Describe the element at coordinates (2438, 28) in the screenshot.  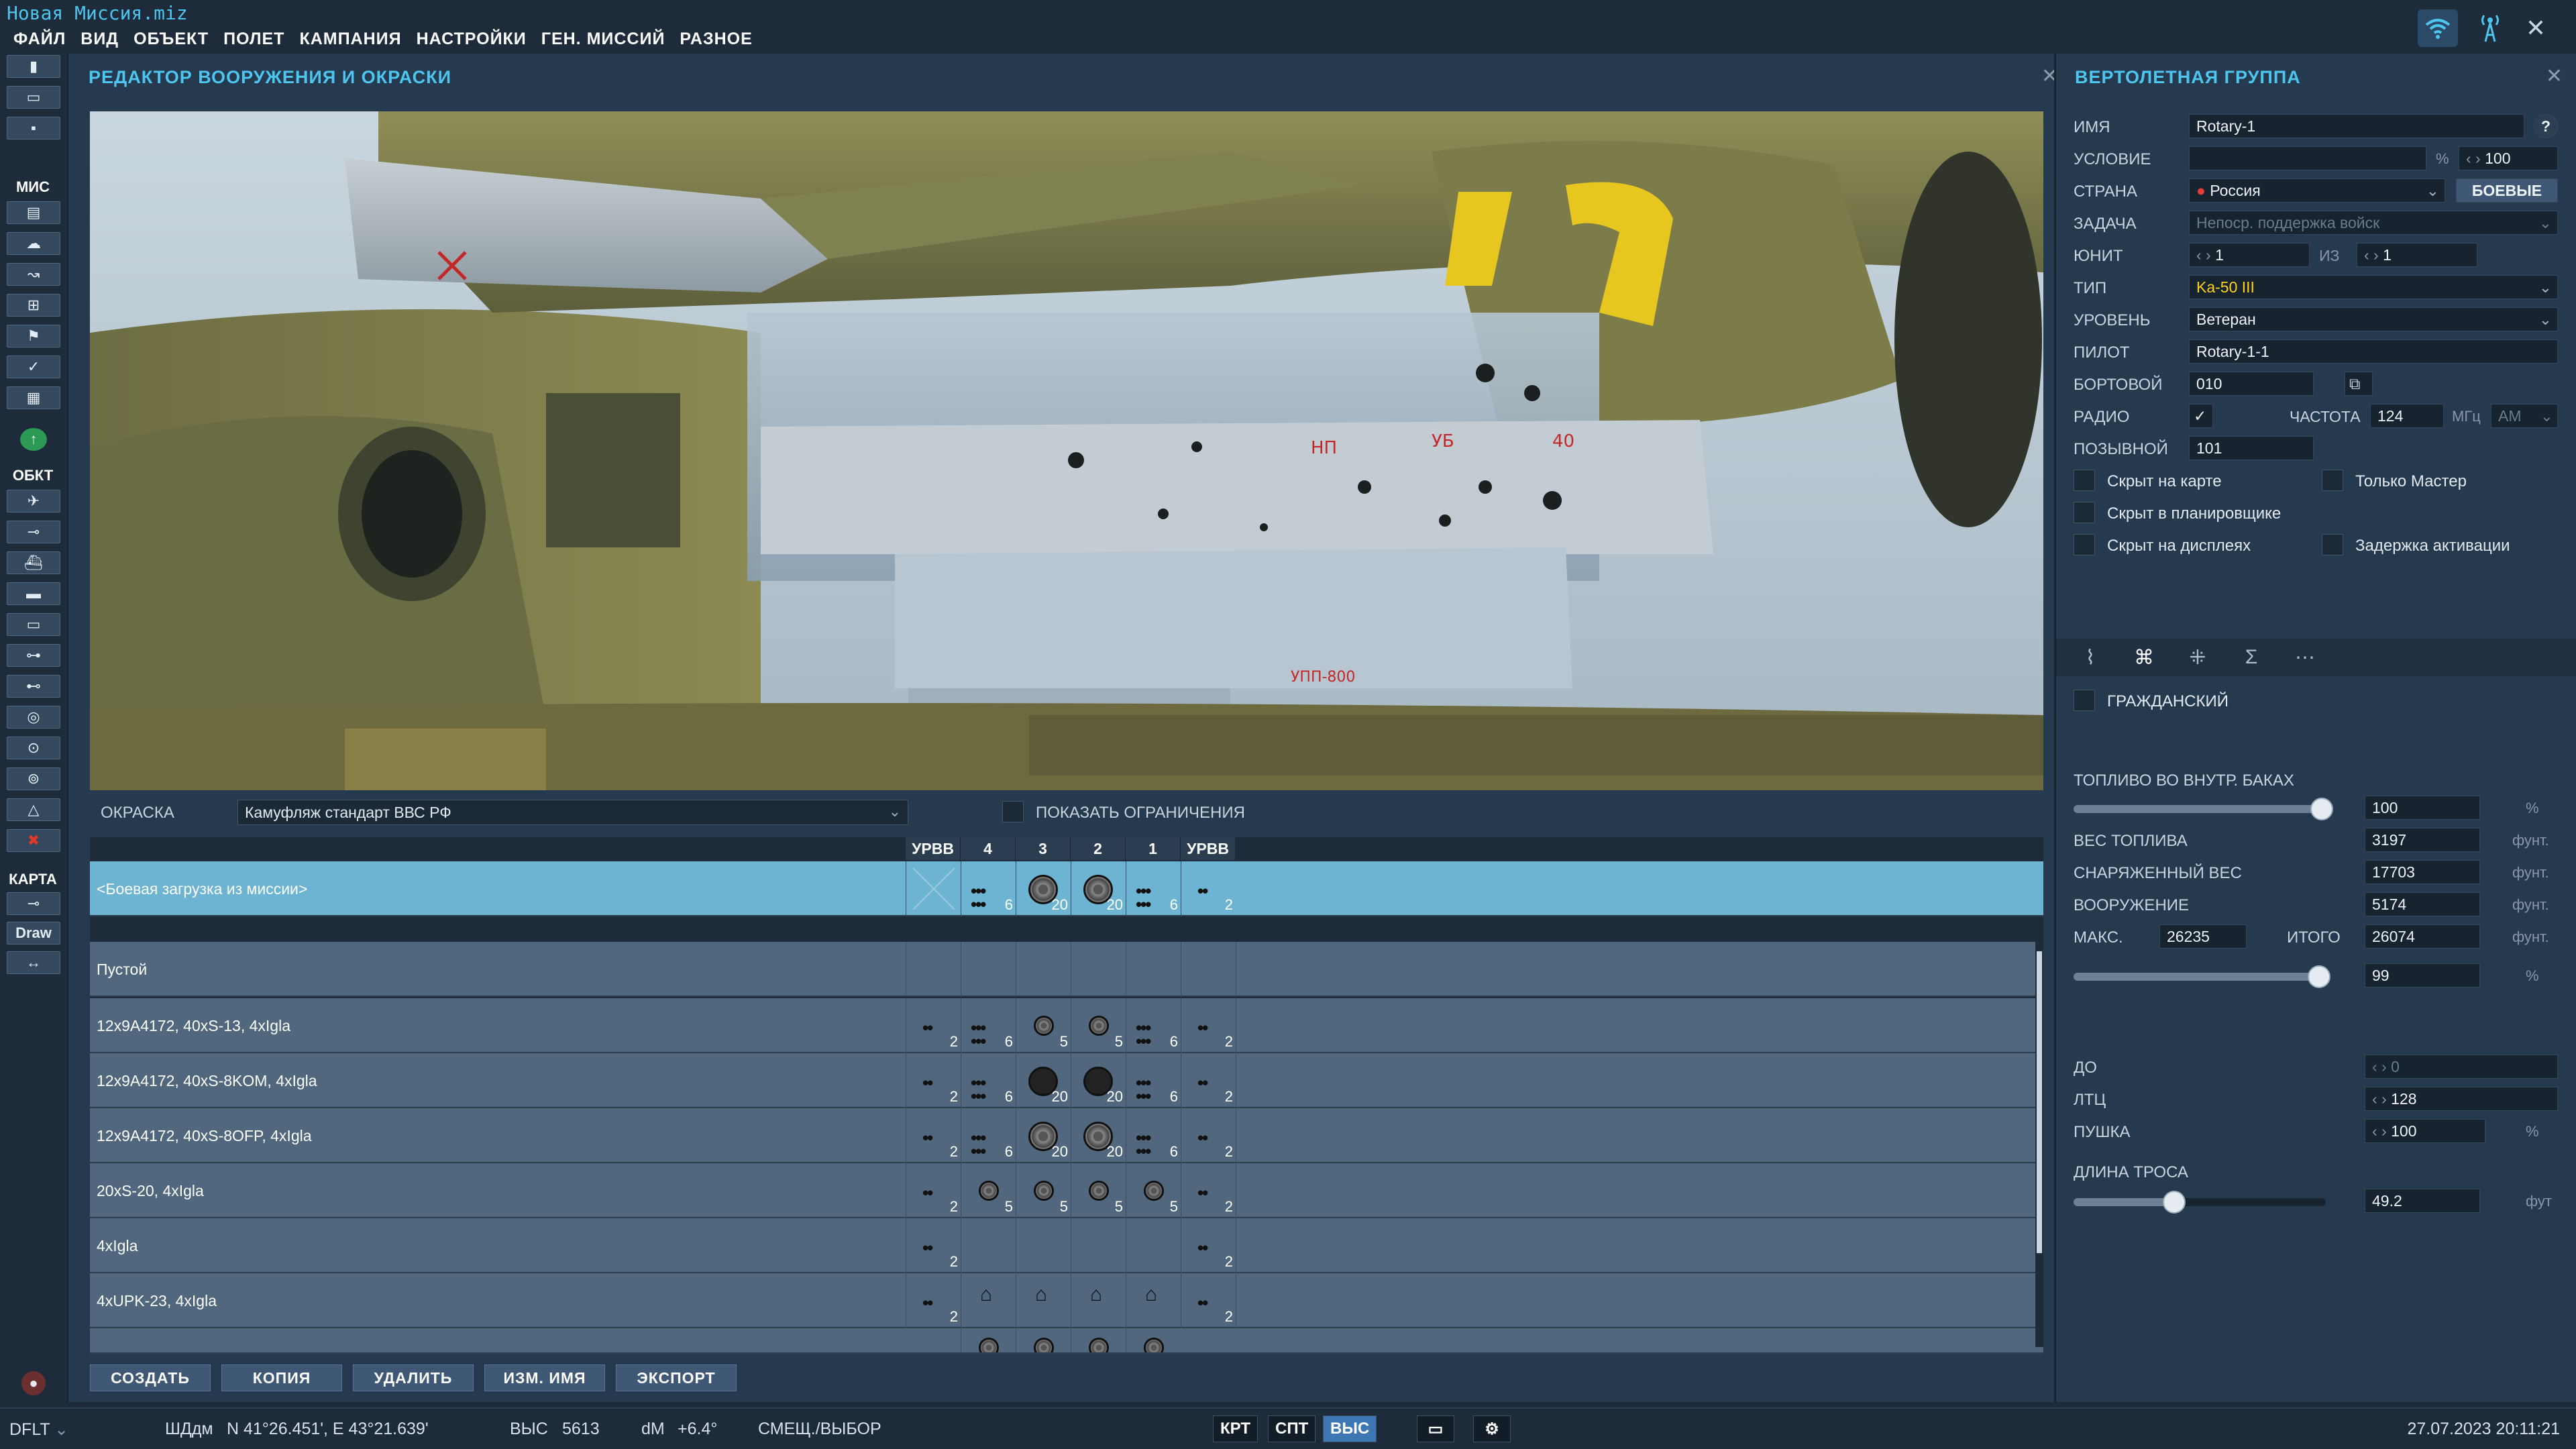
I see `wifi-icon` at that location.